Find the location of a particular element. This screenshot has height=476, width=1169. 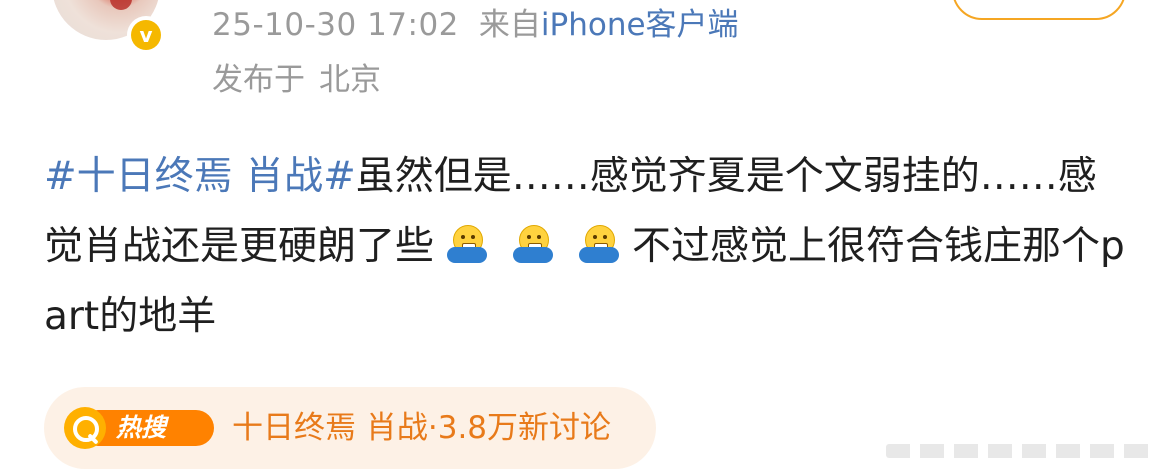

verified-badge-icon: v is located at coordinates (146, 35).